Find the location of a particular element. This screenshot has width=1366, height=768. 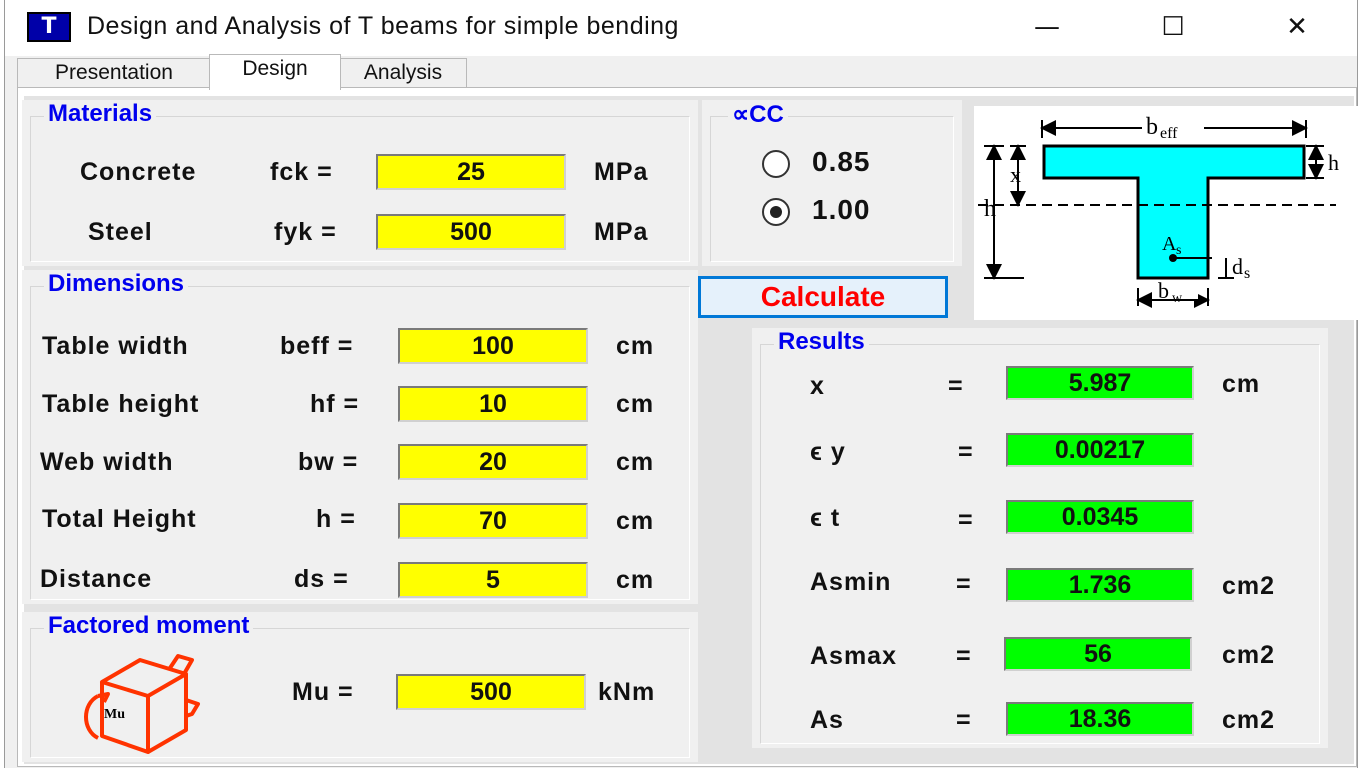

fck-symbol: fck = is located at coordinates (301, 172).